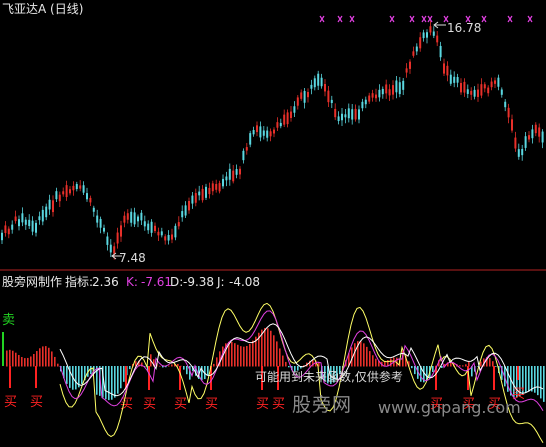 This screenshot has height=447, width=546. Describe the element at coordinates (9, 320) in the screenshot. I see `sell-signal-tag: 卖` at that location.